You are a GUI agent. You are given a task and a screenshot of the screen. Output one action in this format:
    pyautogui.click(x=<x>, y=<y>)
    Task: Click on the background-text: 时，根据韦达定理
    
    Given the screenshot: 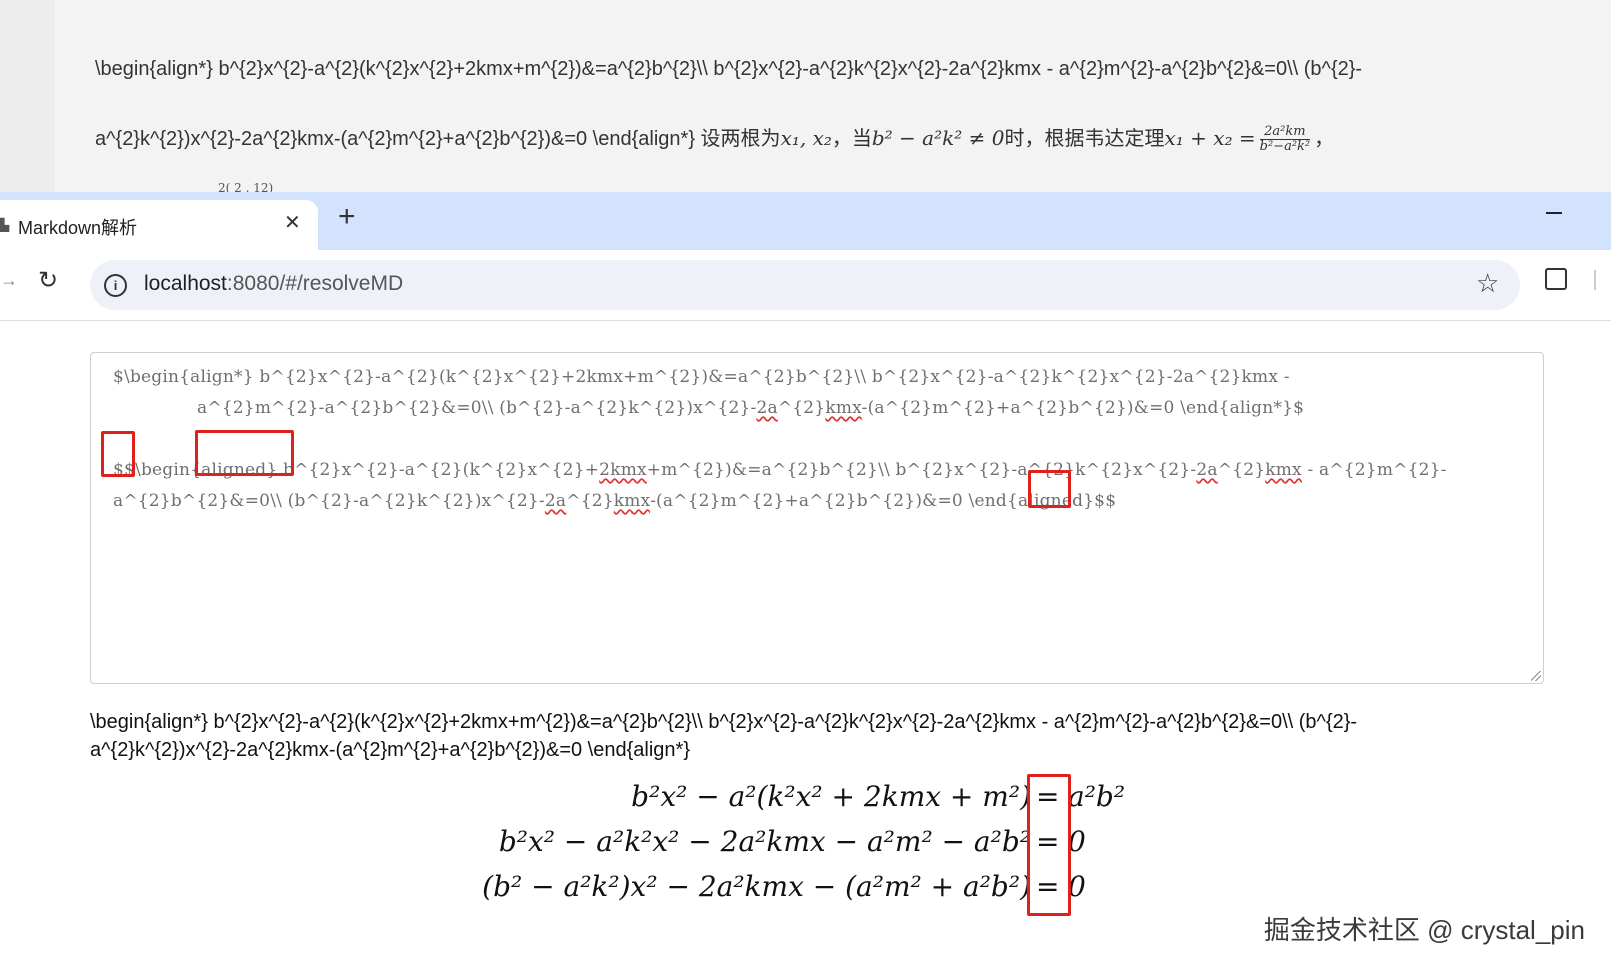 What is the action you would take?
    pyautogui.click(x=1084, y=139)
    